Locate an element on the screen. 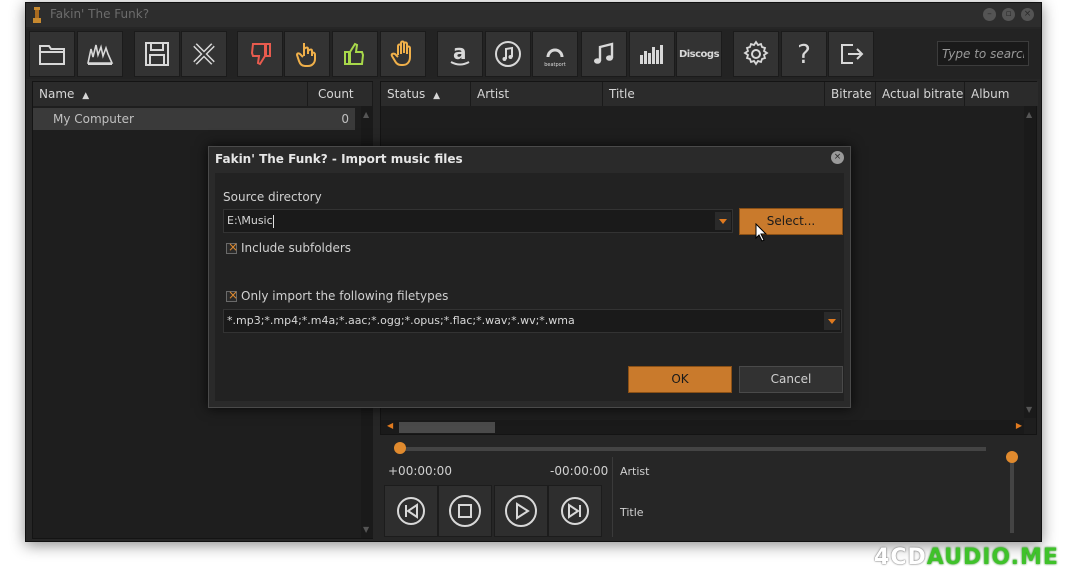  spectrum-icon is located at coordinates (100, 54).